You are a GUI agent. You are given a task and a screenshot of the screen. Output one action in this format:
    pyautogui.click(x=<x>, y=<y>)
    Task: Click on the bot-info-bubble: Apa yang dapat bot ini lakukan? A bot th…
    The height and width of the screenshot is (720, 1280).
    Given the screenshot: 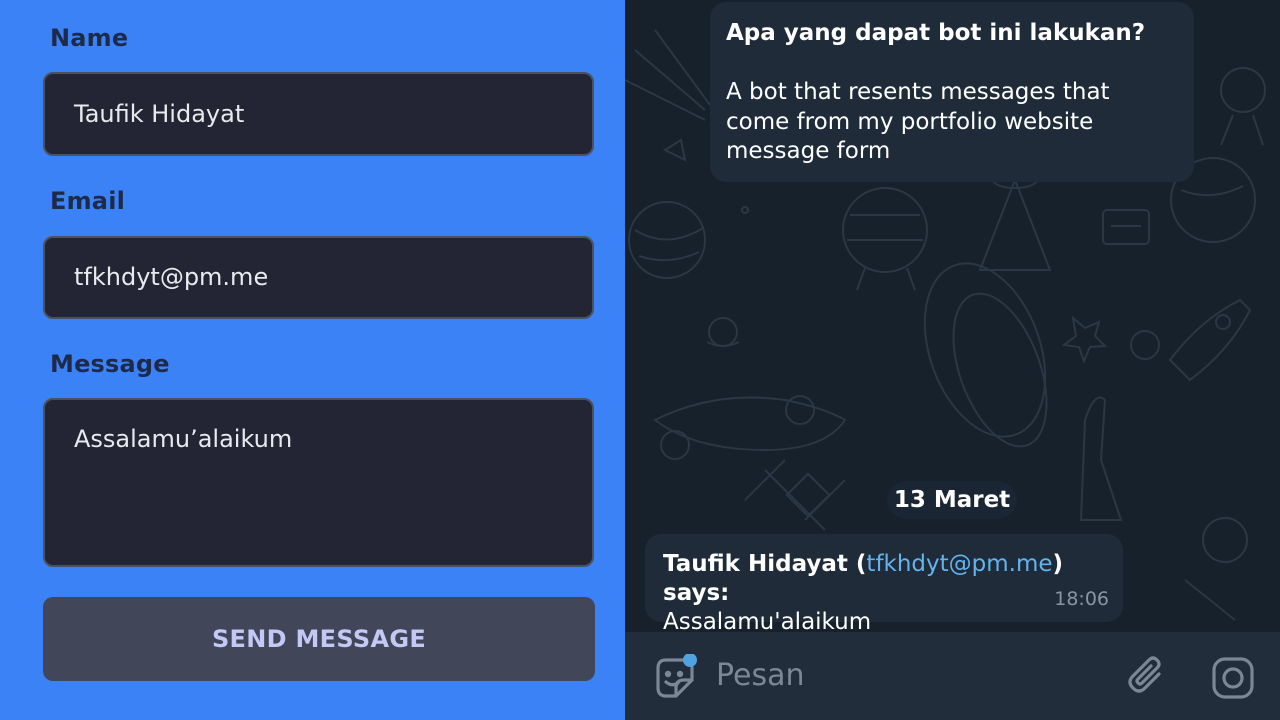 What is the action you would take?
    pyautogui.click(x=952, y=92)
    